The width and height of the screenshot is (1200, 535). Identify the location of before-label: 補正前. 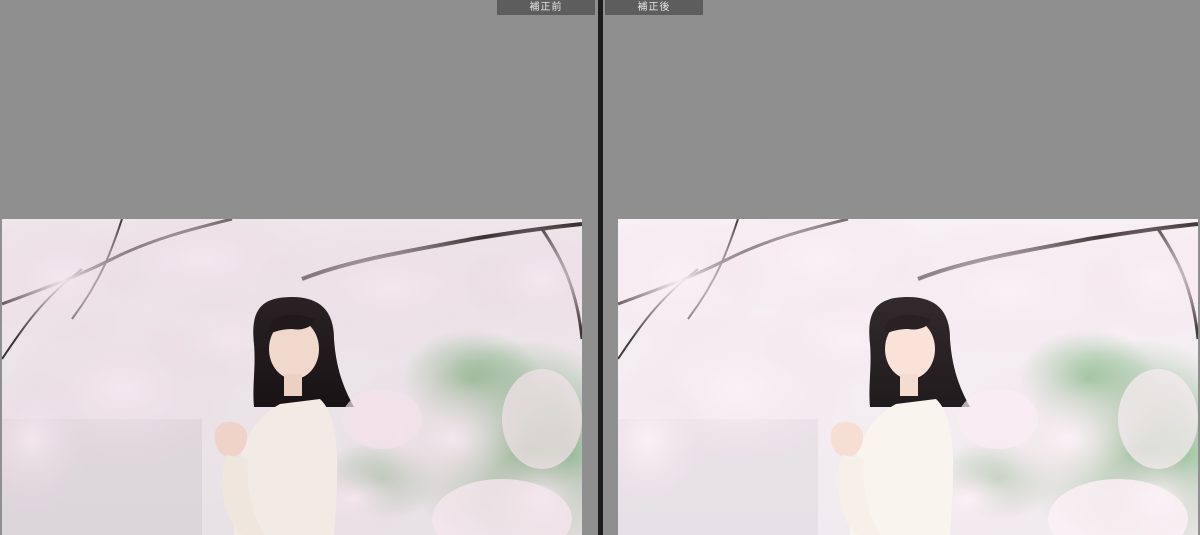
(546, 7).